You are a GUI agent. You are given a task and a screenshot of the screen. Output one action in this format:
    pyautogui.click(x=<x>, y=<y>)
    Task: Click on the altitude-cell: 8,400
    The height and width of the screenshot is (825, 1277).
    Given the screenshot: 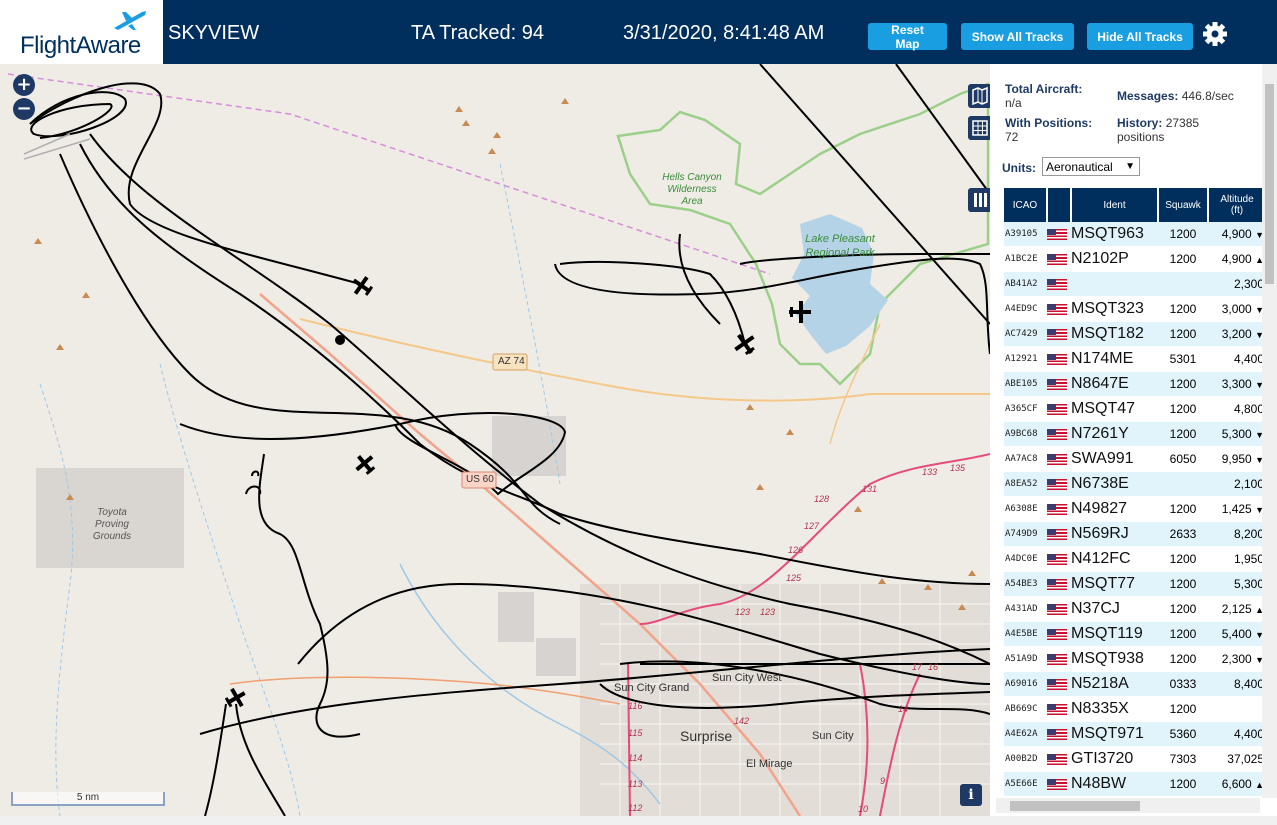 What is the action you would take?
    pyautogui.click(x=1237, y=684)
    